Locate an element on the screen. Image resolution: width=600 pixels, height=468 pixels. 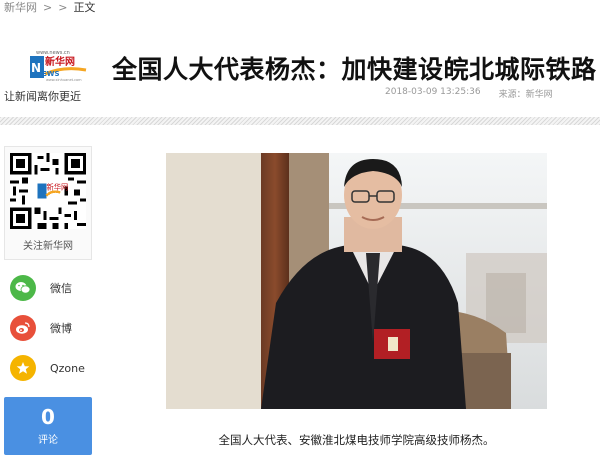
qr-code-icon: 新华网 is located at coordinates (48, 191).